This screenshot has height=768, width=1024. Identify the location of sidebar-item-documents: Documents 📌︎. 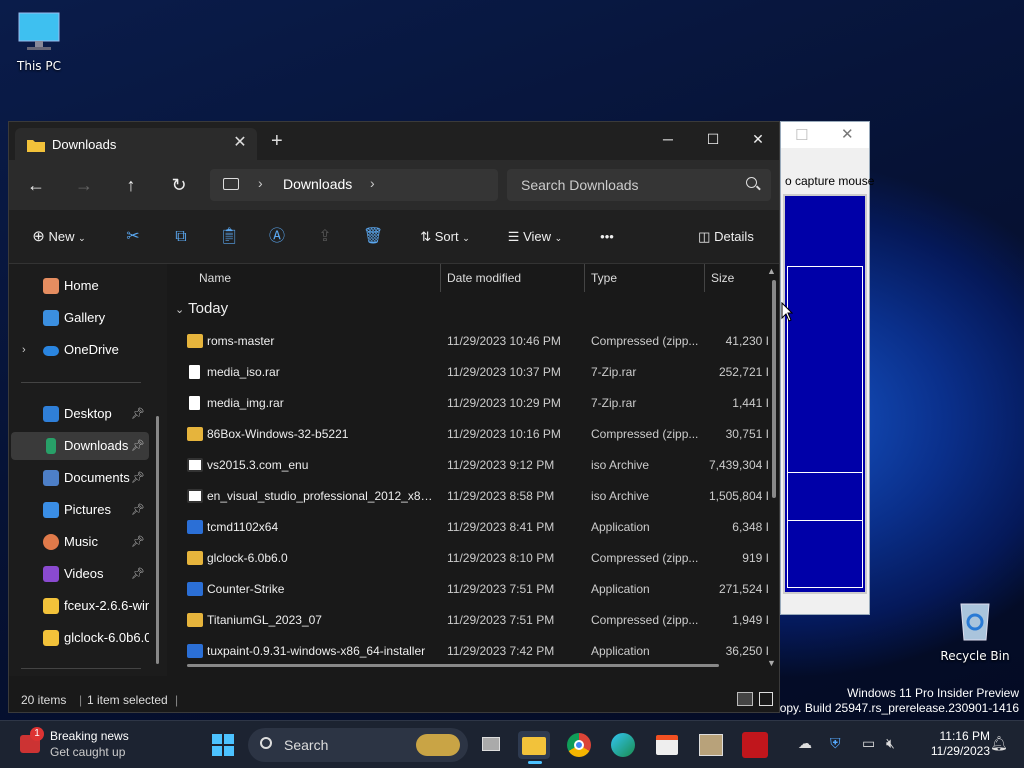
(80, 478).